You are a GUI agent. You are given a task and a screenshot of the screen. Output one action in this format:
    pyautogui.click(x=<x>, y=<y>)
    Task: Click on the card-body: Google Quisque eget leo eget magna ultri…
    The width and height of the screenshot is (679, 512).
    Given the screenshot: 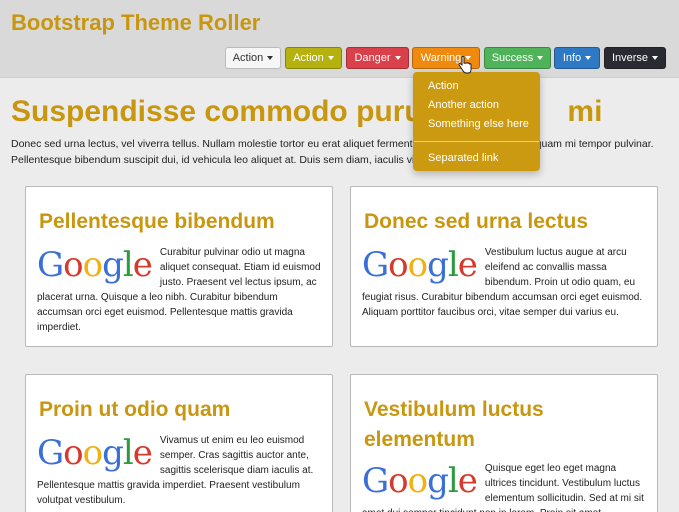 What is the action you would take?
    pyautogui.click(x=504, y=486)
    